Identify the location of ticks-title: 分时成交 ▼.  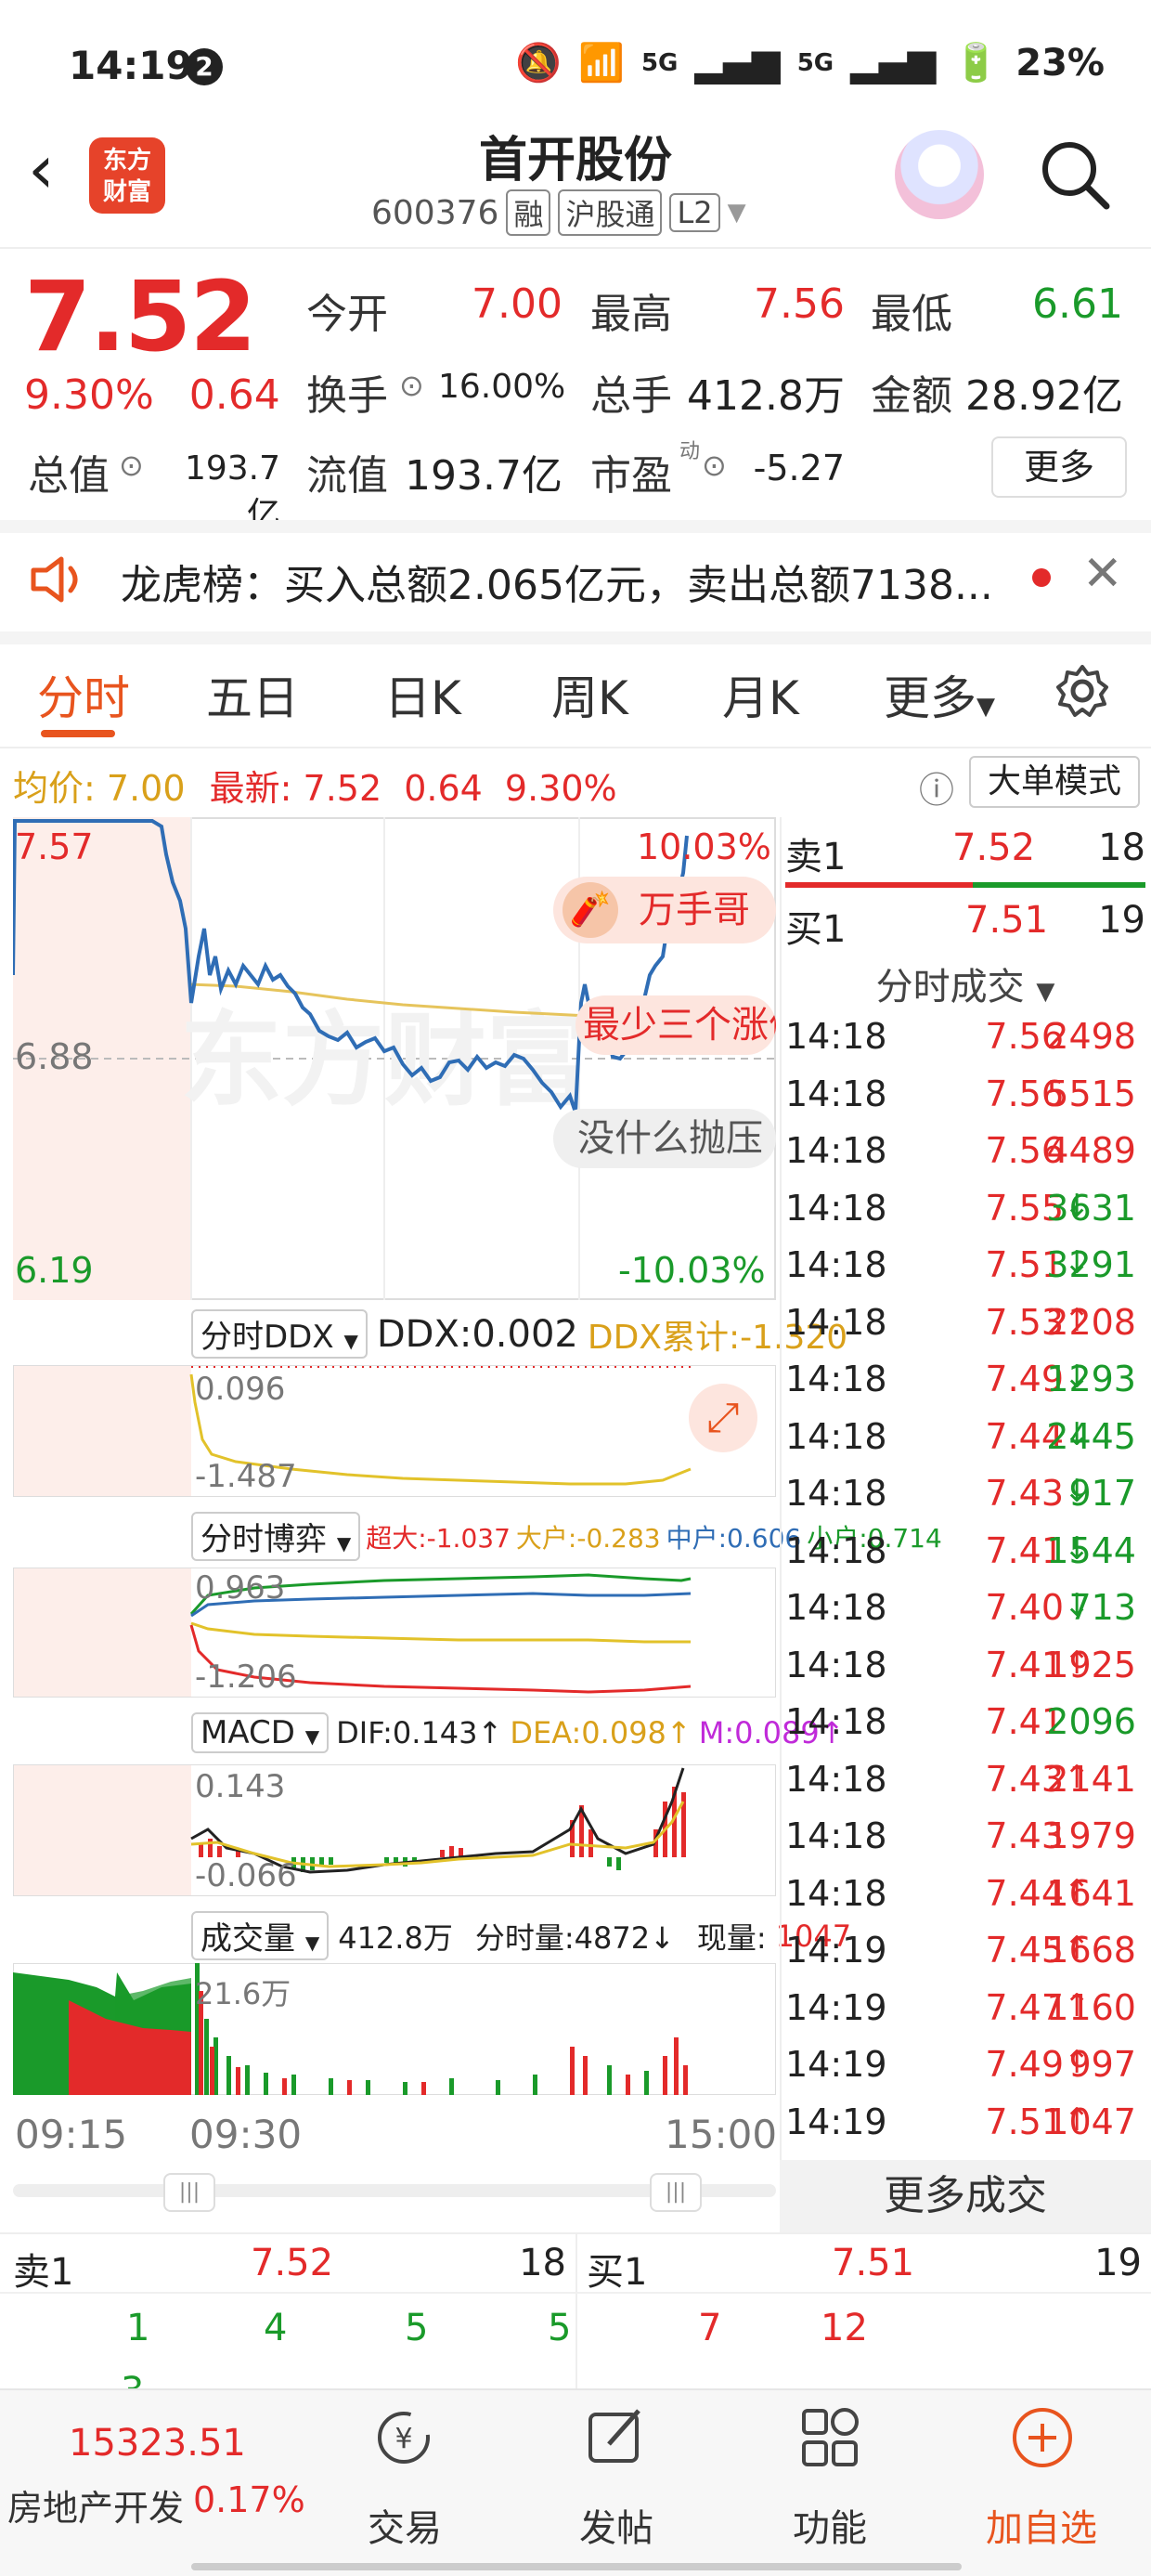
(965, 983).